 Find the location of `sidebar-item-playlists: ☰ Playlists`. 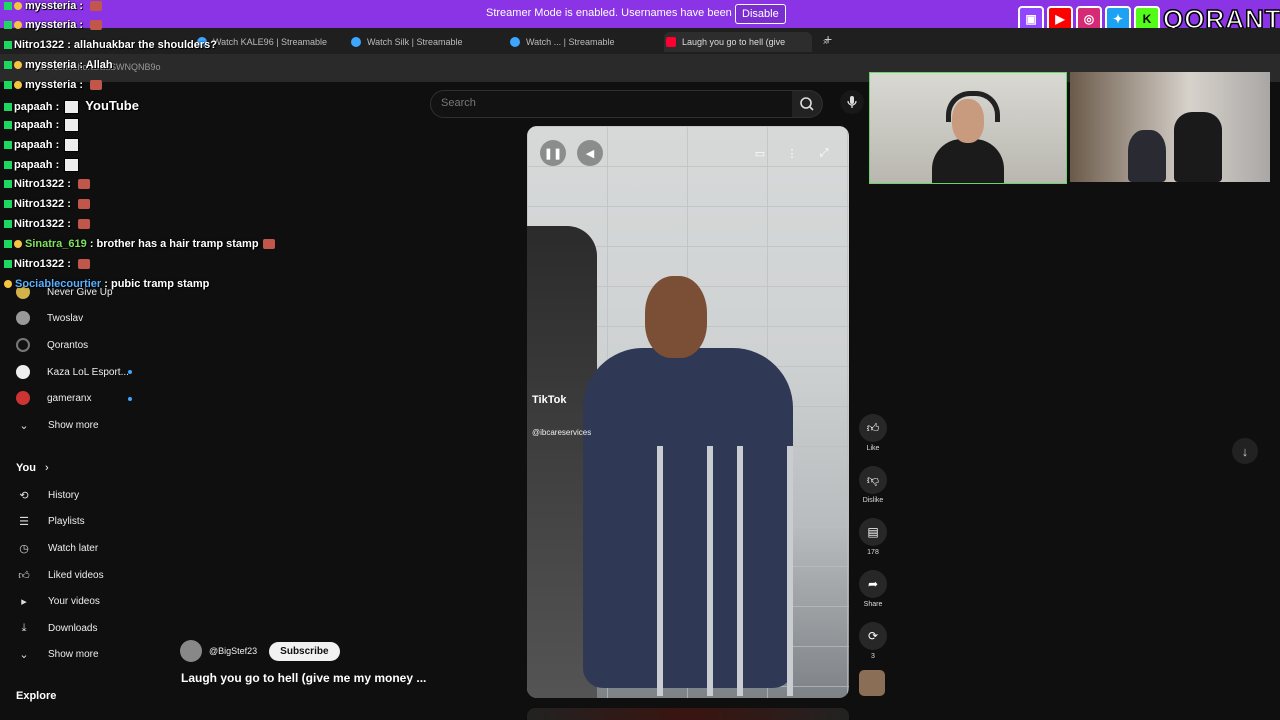

sidebar-item-playlists: ☰ Playlists is located at coordinates (50, 521).